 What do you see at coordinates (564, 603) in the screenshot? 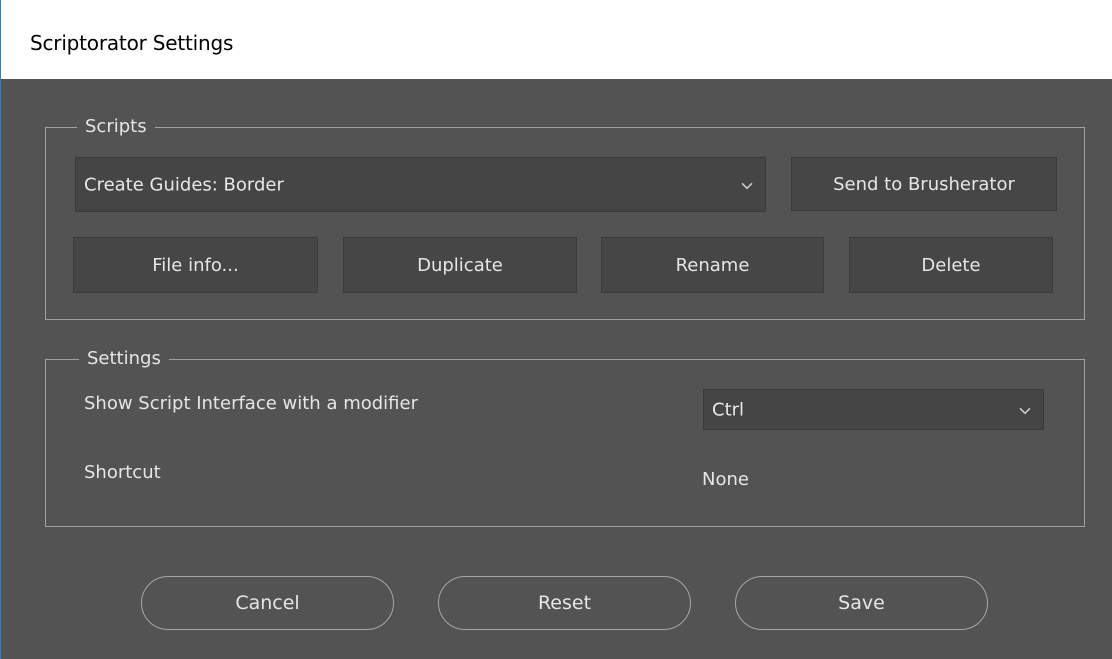
I see `reset-button: Reset` at bounding box center [564, 603].